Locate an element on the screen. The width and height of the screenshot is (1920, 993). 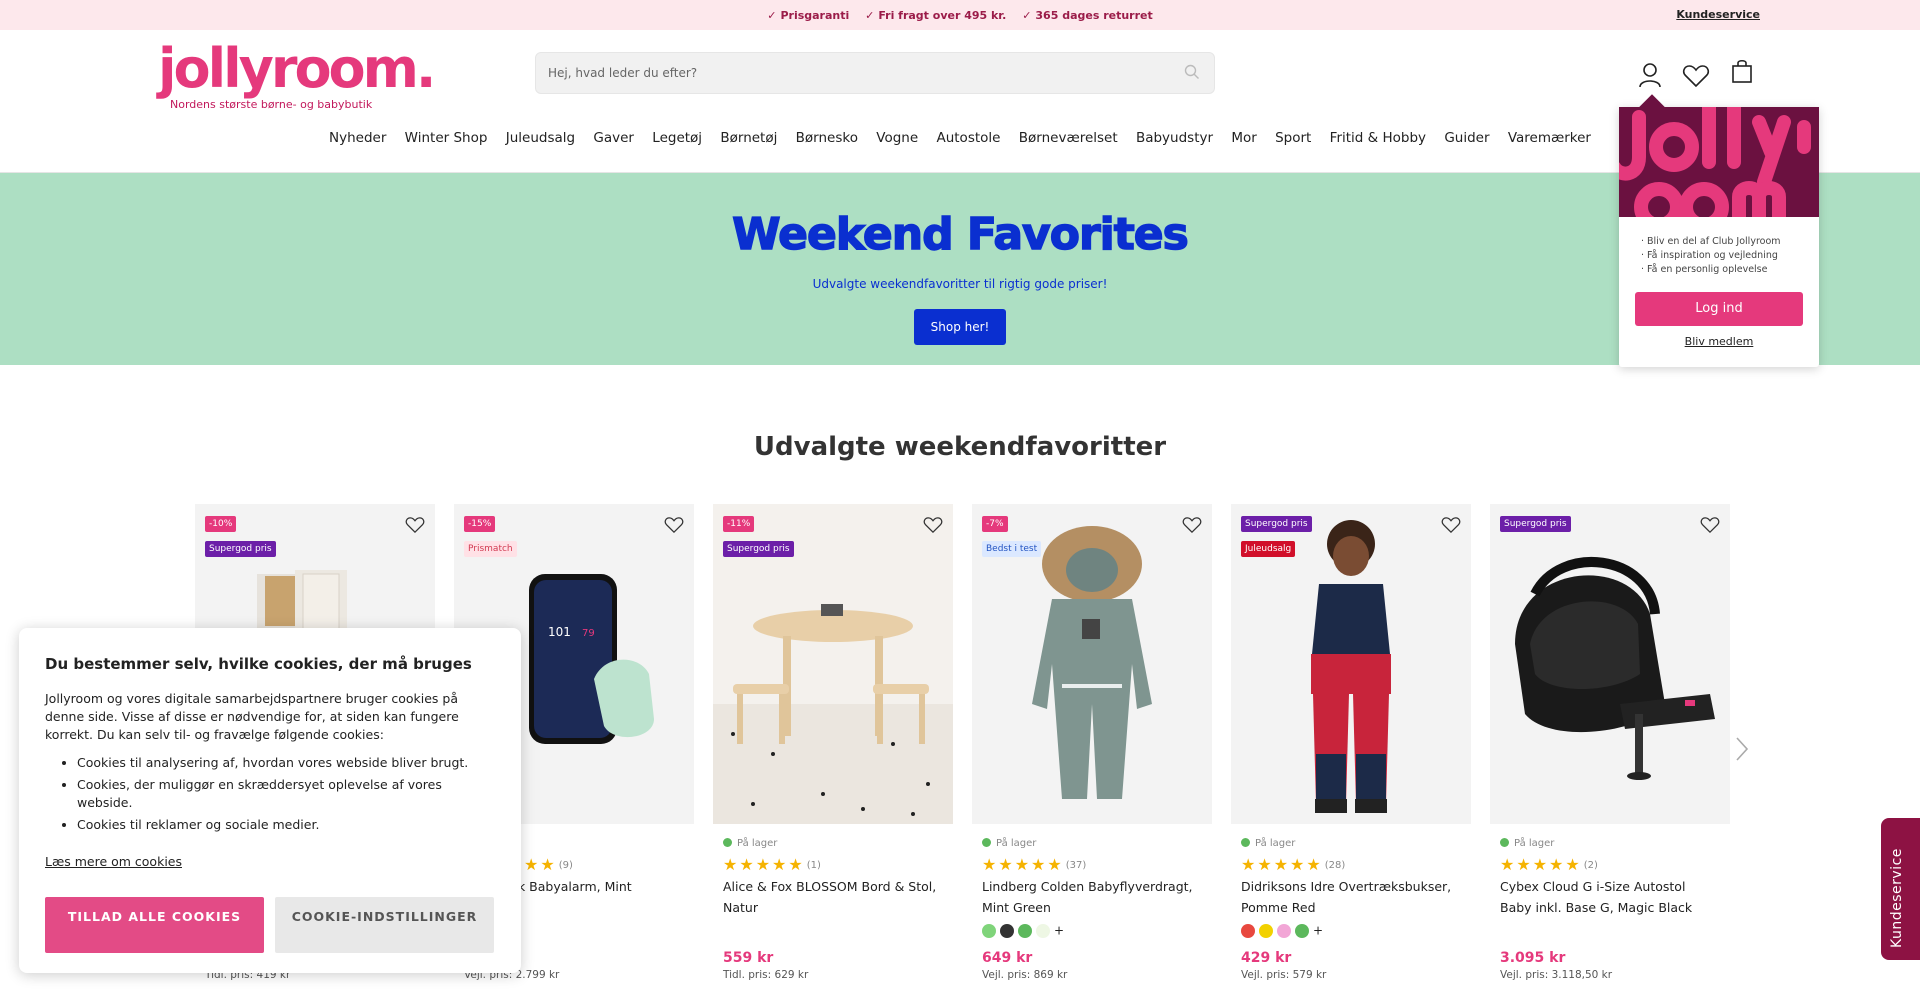
nav-item-autostole: Autostole is located at coordinates (968, 138).